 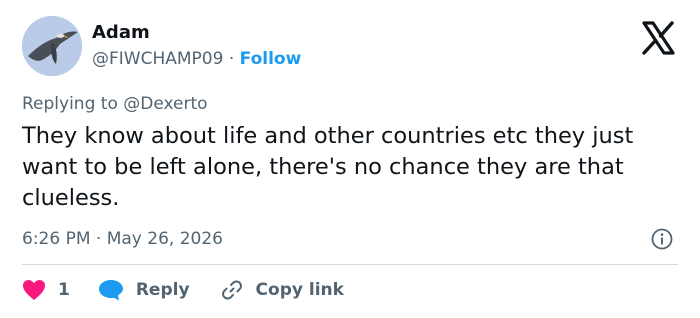 What do you see at coordinates (271, 59) in the screenshot?
I see `follow-button: Follow` at bounding box center [271, 59].